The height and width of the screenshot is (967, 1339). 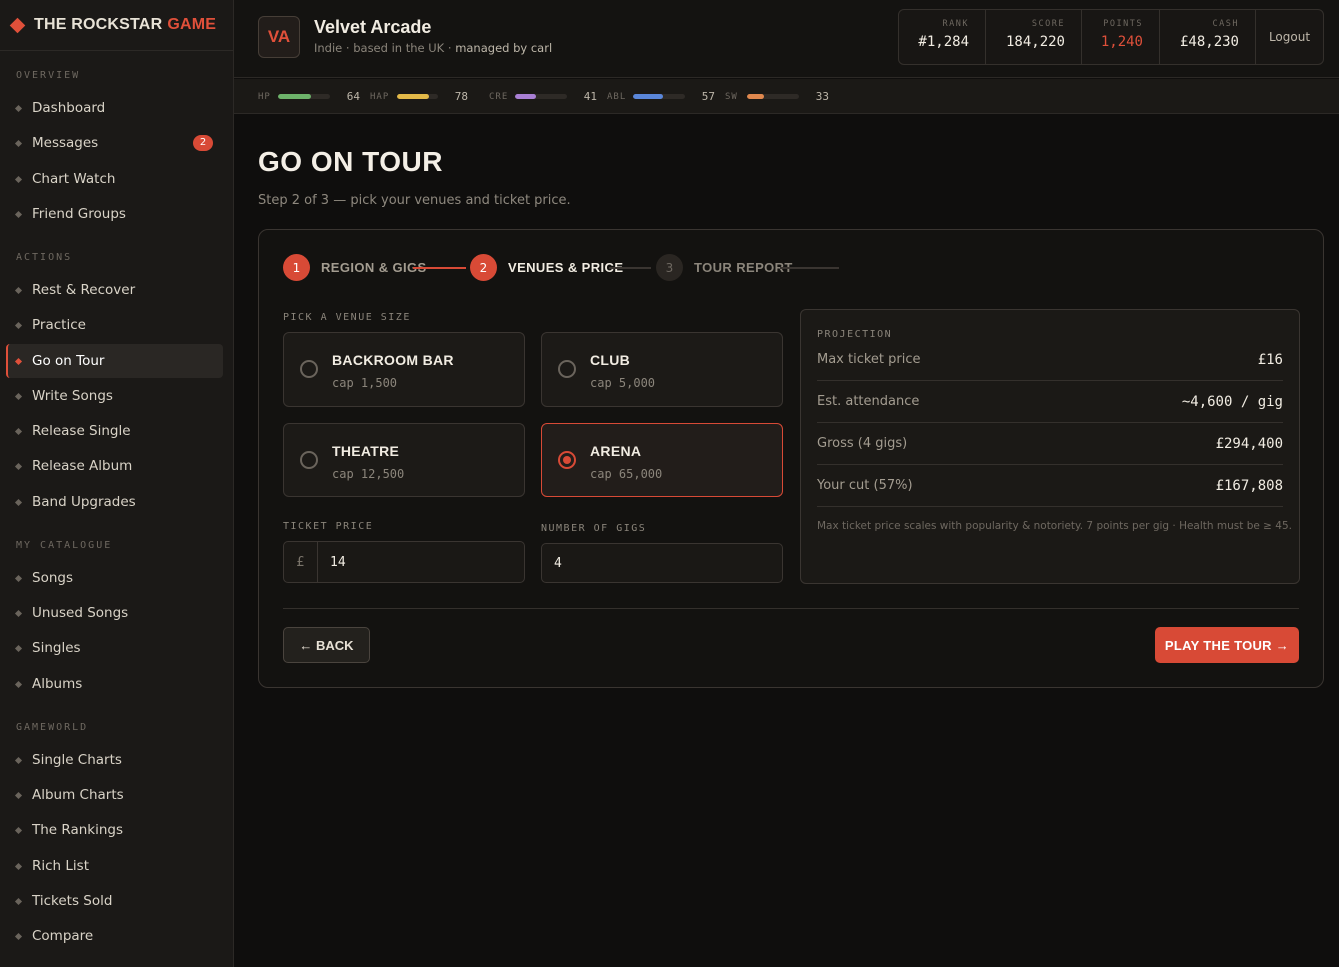 What do you see at coordinates (17, 25) in the screenshot?
I see `diamond-logo-icon` at bounding box center [17, 25].